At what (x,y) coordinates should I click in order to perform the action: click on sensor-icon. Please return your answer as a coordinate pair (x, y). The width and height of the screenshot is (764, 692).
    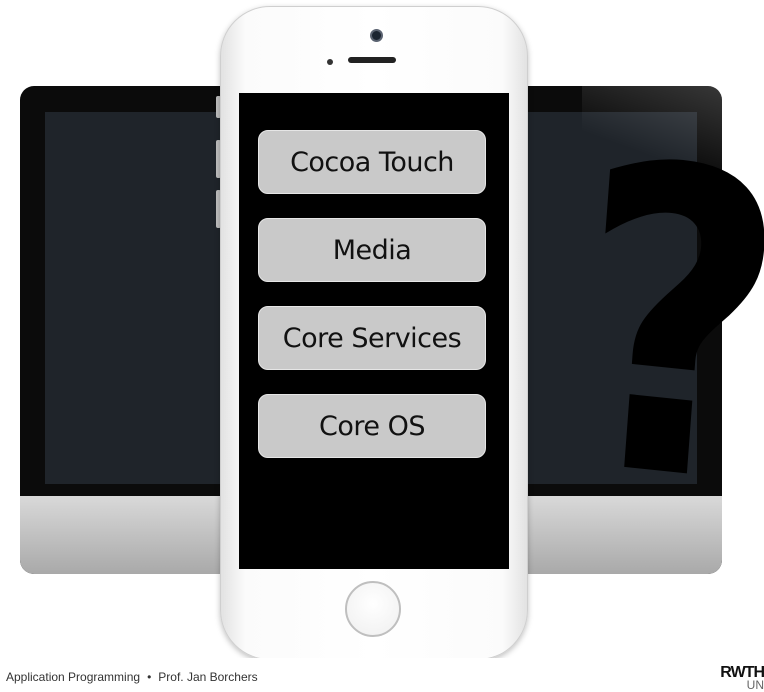
    Looking at the image, I should click on (330, 62).